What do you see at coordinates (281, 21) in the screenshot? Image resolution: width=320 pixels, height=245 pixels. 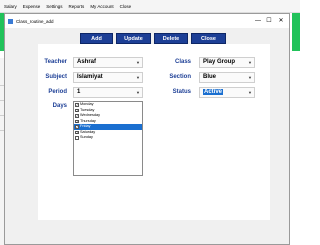 I see `window-close-button: ✕` at bounding box center [281, 21].